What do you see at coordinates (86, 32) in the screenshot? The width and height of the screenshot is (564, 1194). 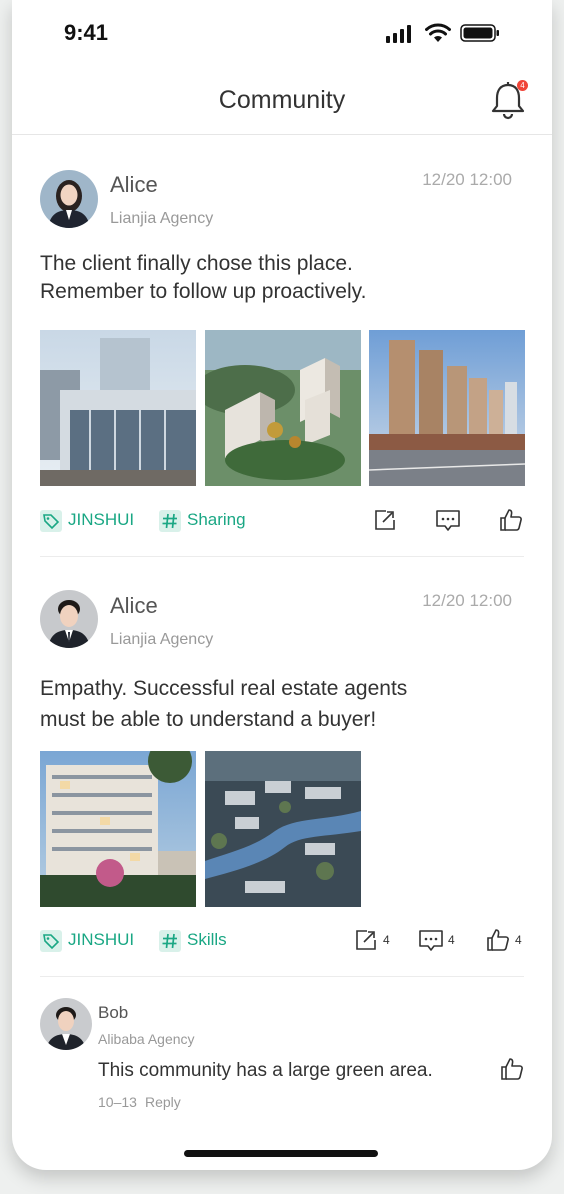 I see `status-time: 9:41` at bounding box center [86, 32].